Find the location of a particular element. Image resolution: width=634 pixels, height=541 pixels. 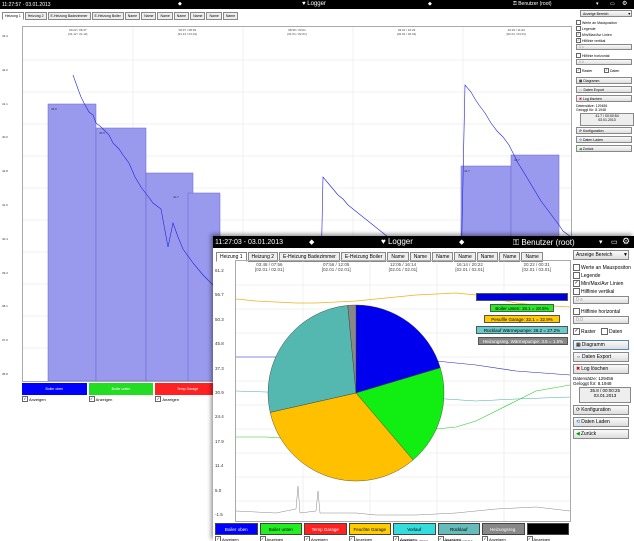

front-log-delete-button: ✖ Log löschen is located at coordinates (601, 369).